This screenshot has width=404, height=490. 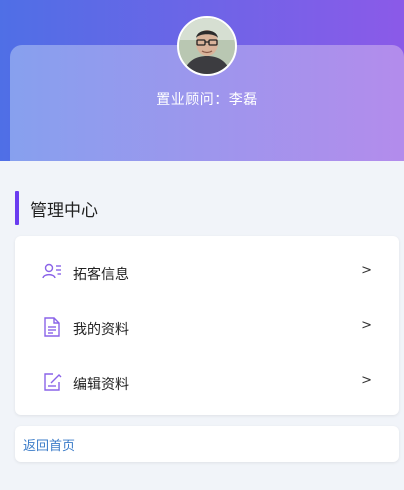 What do you see at coordinates (207, 100) in the screenshot?
I see `advisor-name: 置业顾问：李磊` at bounding box center [207, 100].